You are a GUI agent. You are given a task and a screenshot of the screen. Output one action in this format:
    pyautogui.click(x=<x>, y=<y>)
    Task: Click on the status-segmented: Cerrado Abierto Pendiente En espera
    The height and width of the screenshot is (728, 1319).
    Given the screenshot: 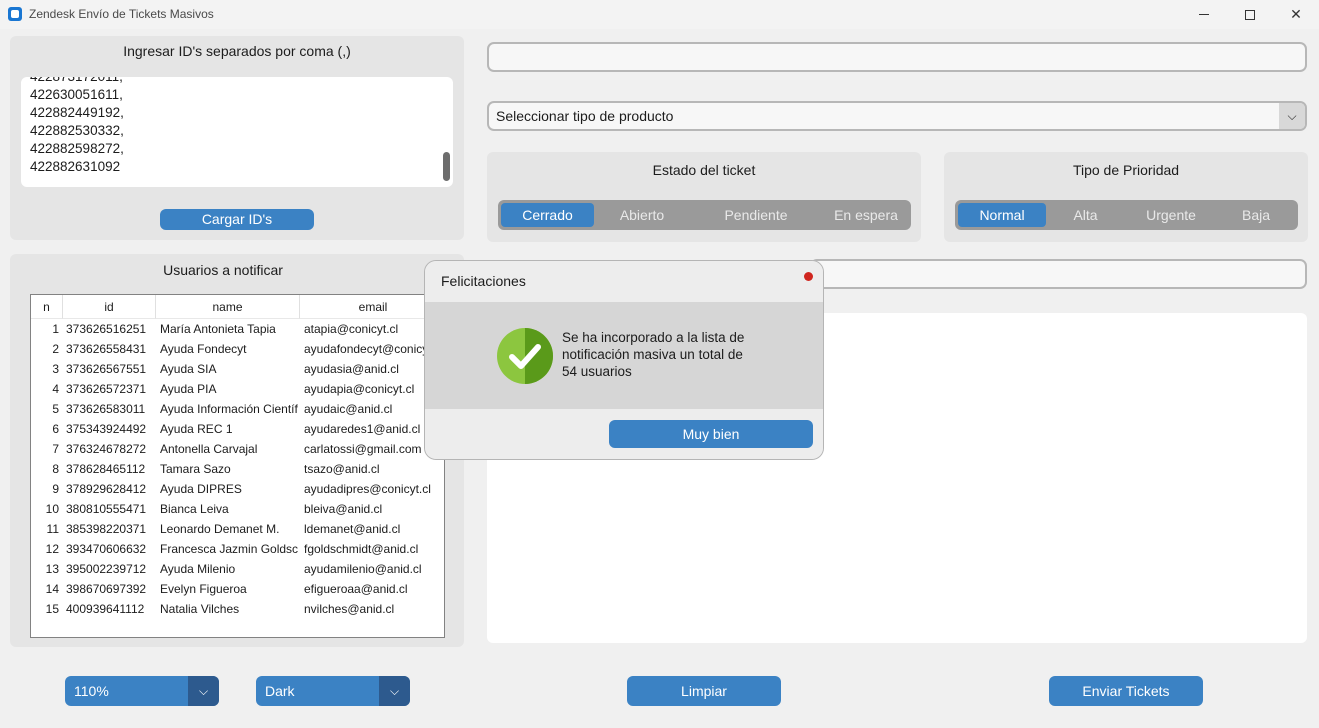 What is the action you would take?
    pyautogui.click(x=704, y=215)
    